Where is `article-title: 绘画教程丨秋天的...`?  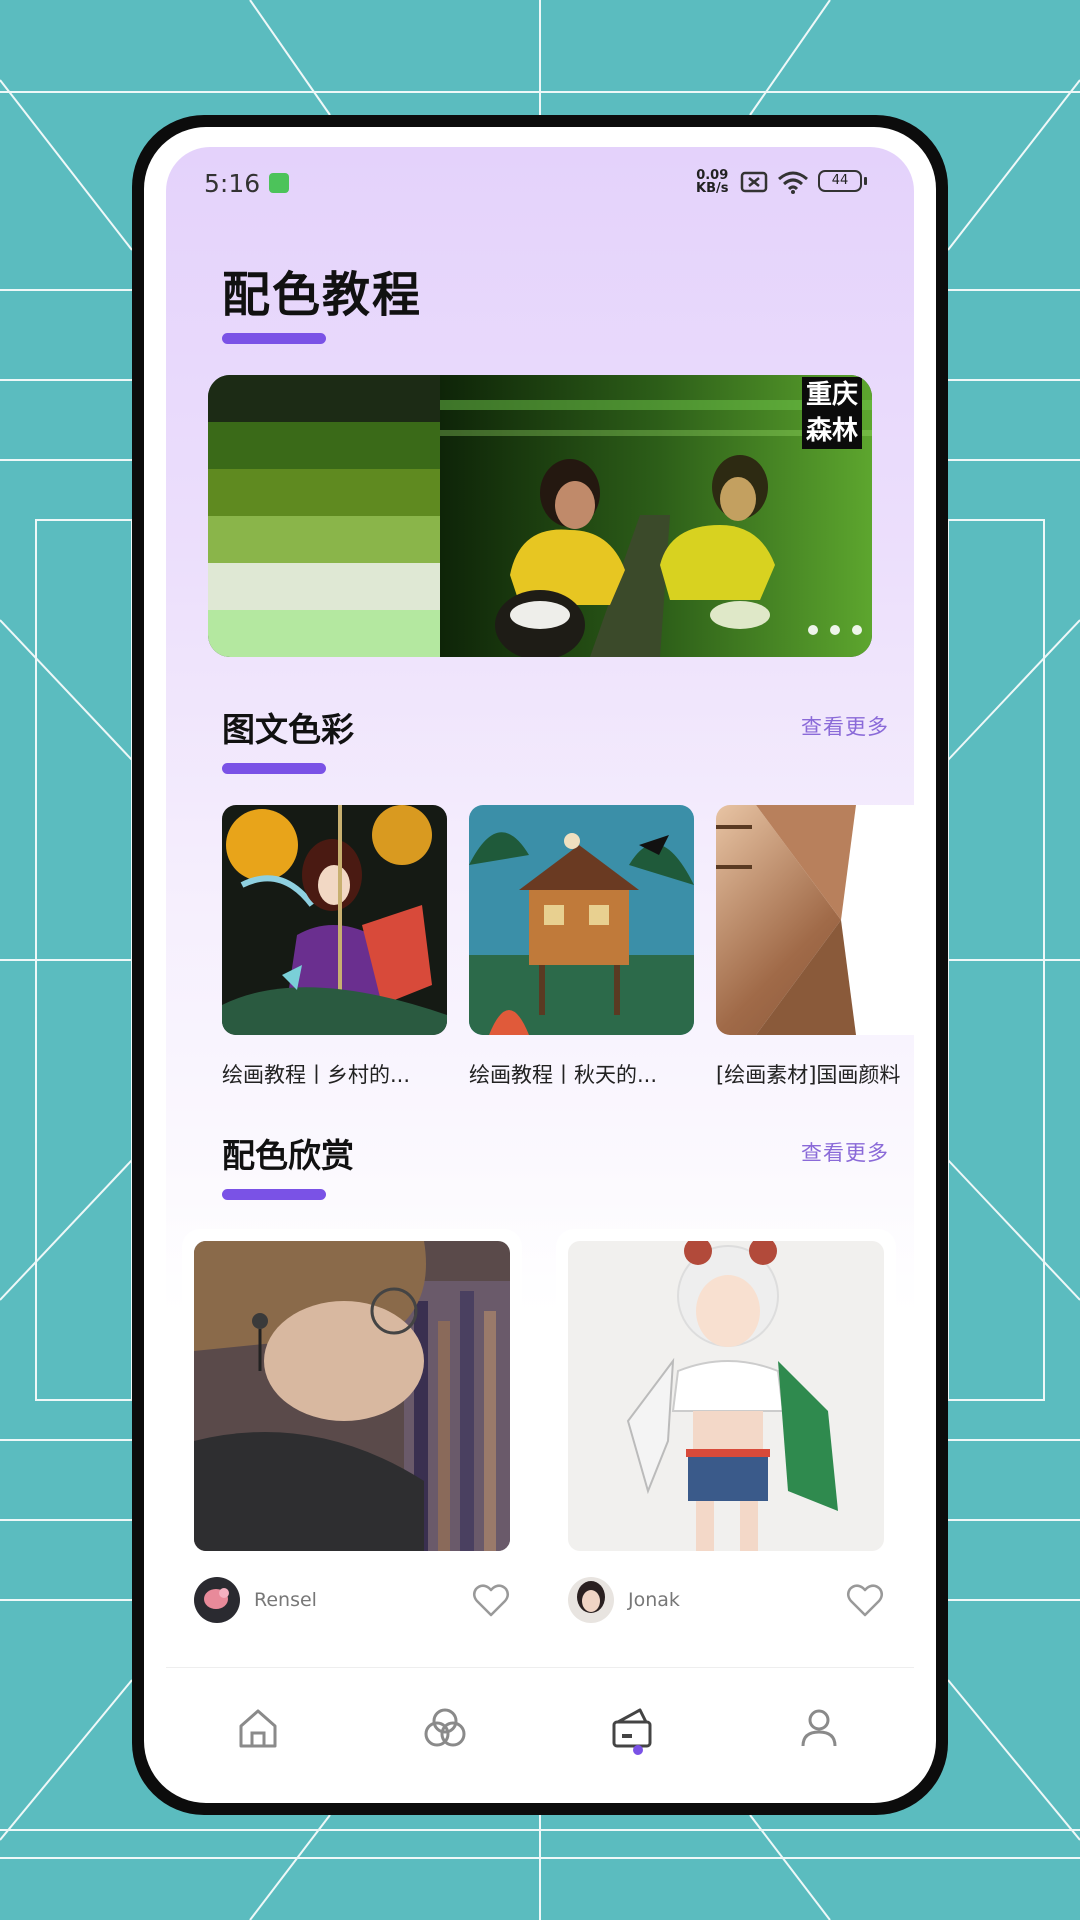
article-title: 绘画教程丨秋天的... is located at coordinates (563, 1075).